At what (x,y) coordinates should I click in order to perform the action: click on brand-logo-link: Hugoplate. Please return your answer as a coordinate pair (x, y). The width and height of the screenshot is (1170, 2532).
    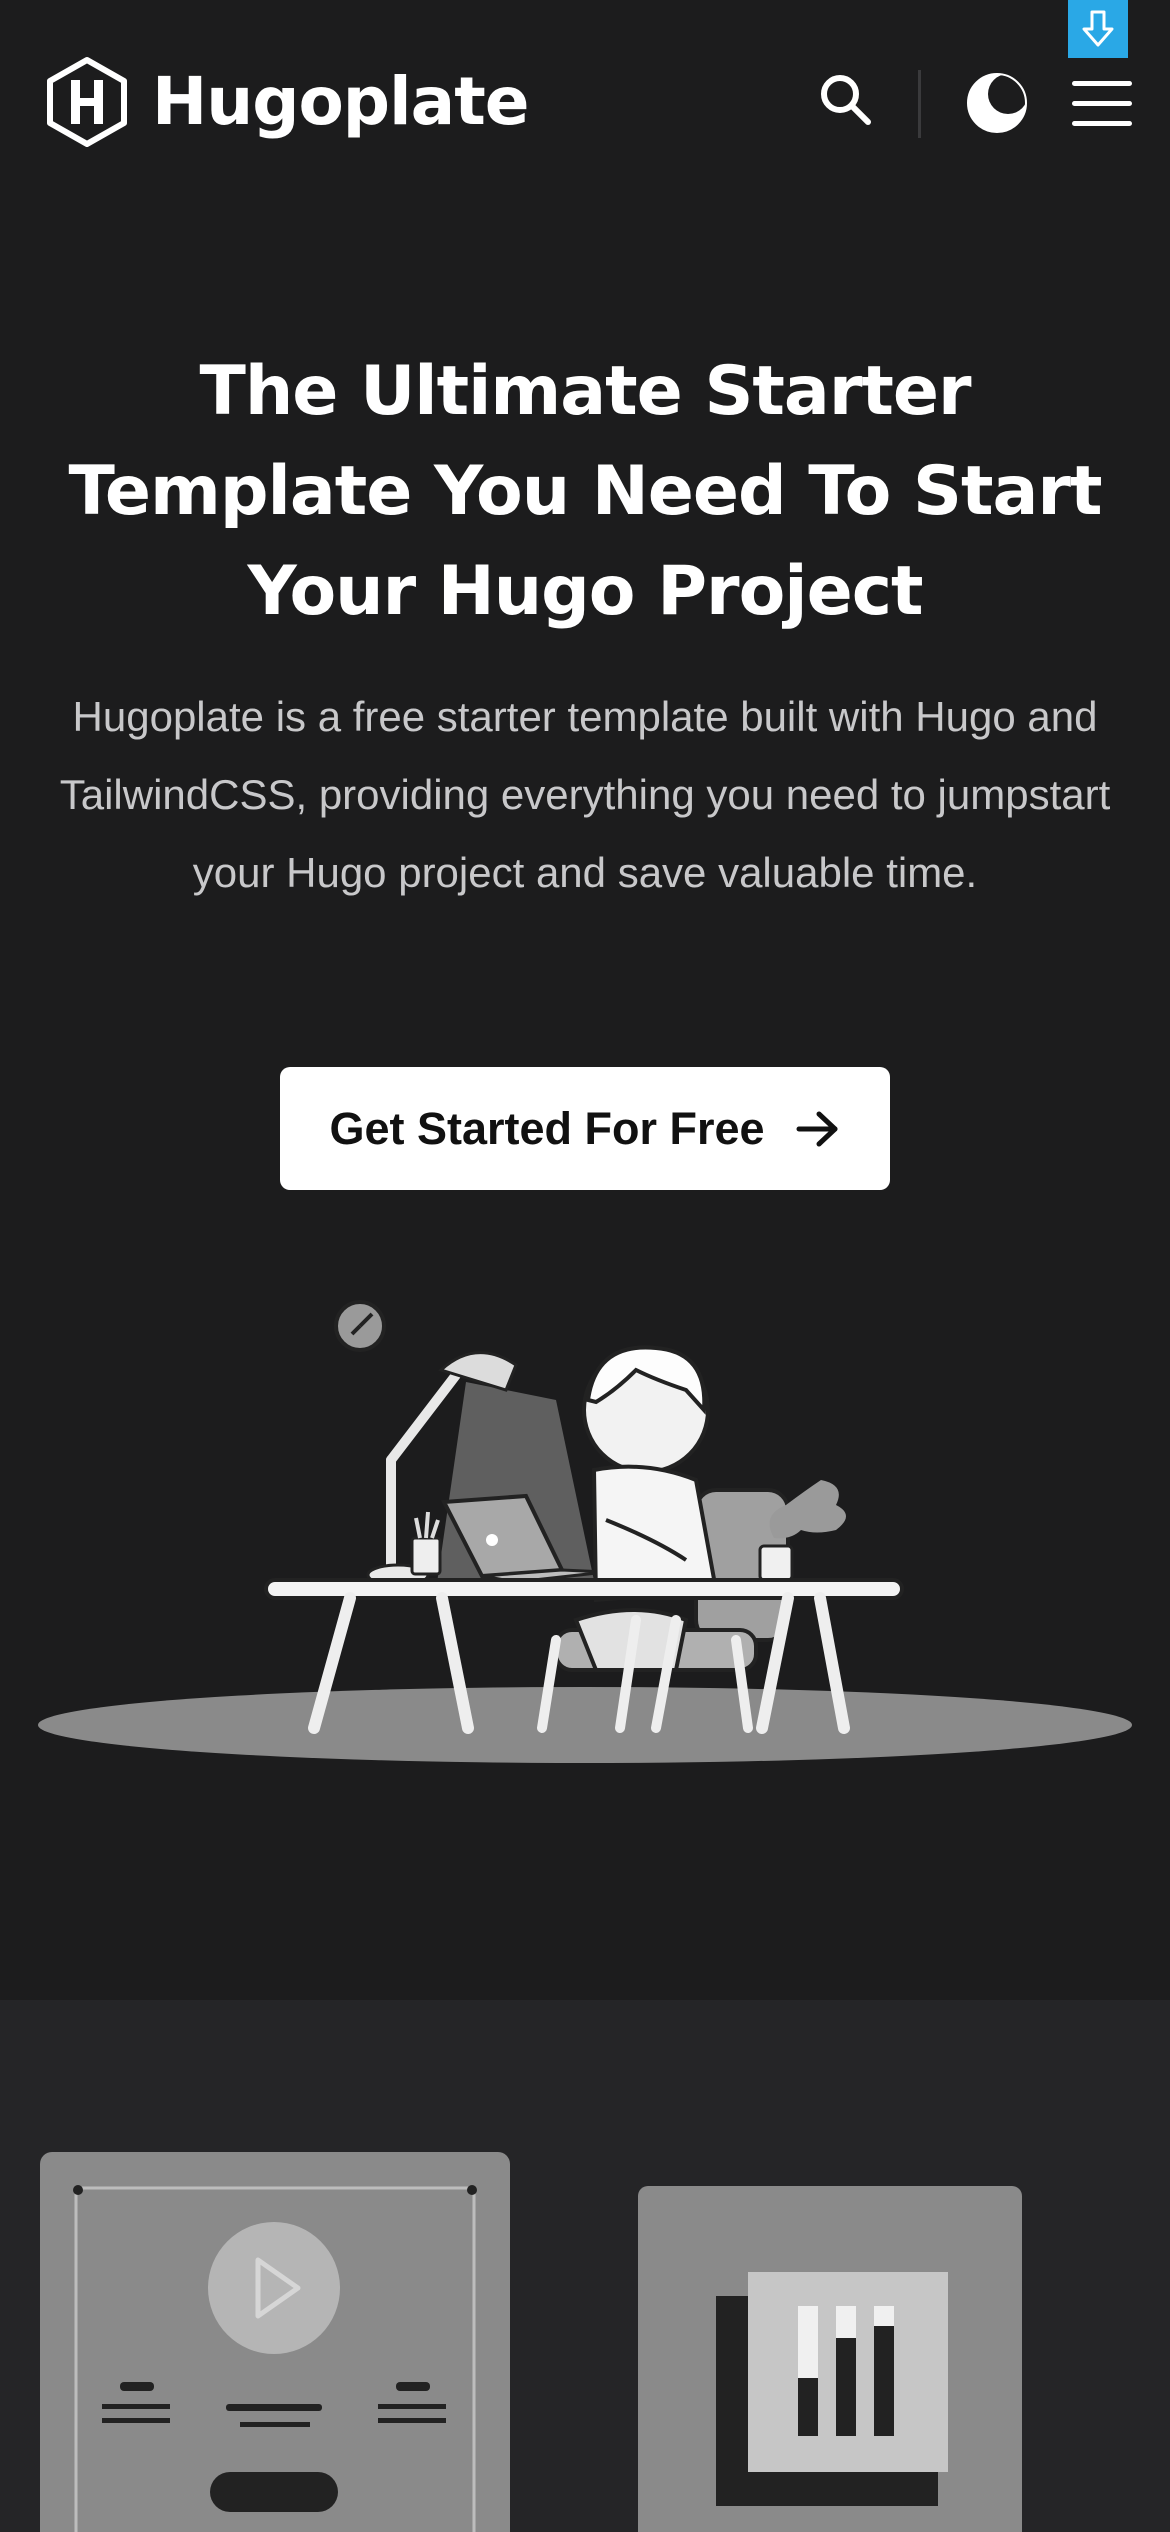
    Looking at the image, I should click on (287, 102).